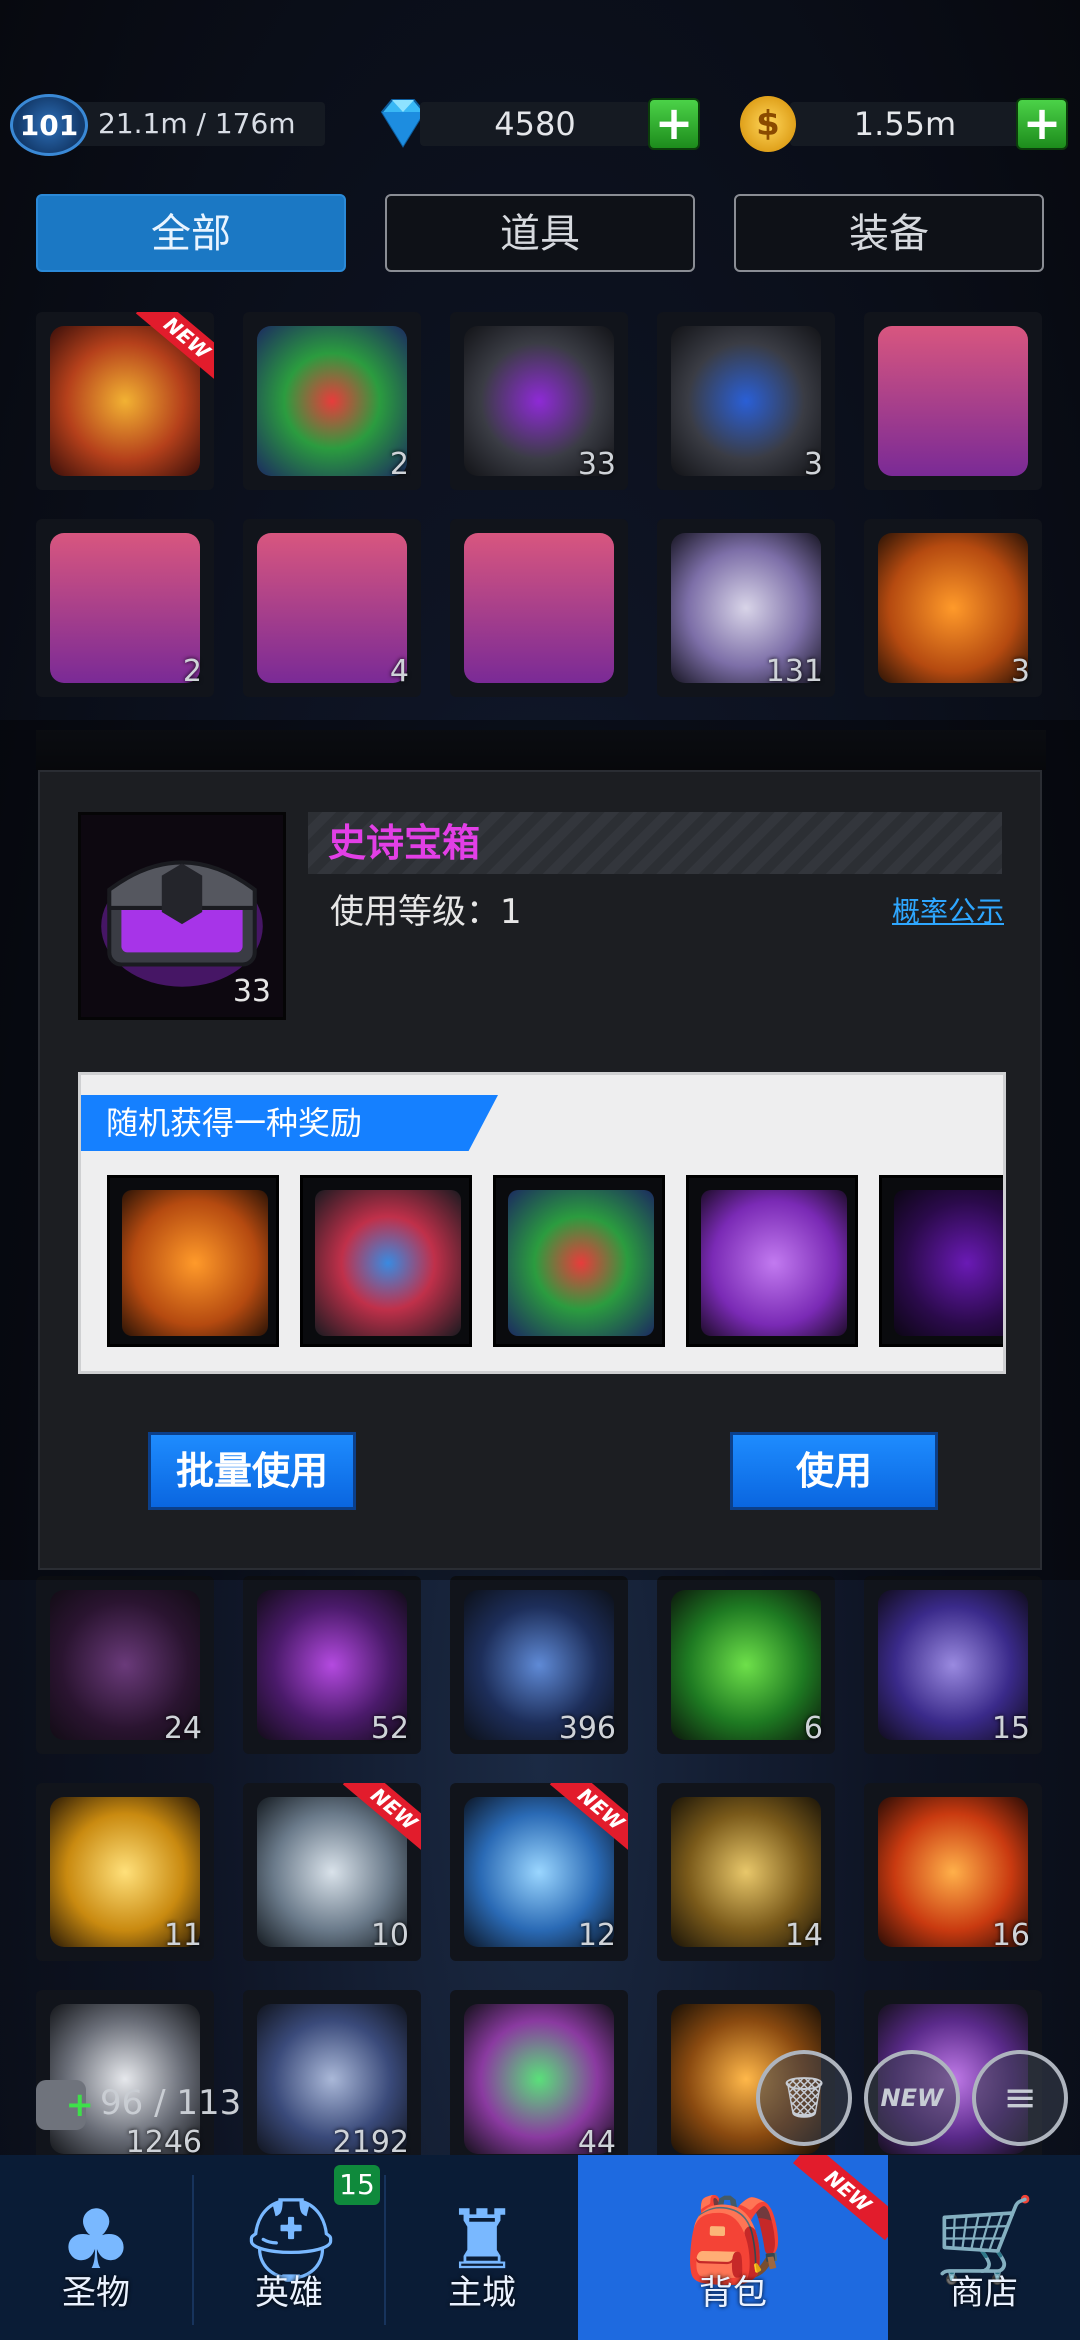 The width and height of the screenshot is (1080, 2340). I want to click on player-level-badge: 101, so click(49, 125).